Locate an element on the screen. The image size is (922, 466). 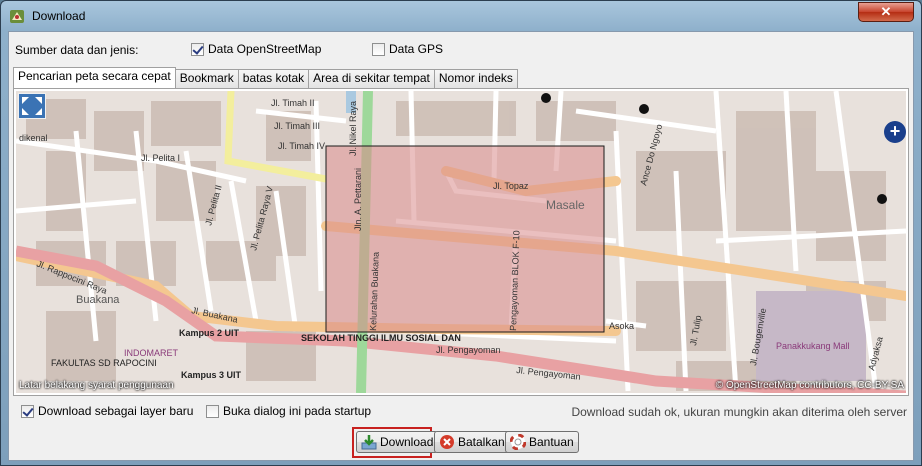
help-button-label: Bantuan is located at coordinates (551, 442).